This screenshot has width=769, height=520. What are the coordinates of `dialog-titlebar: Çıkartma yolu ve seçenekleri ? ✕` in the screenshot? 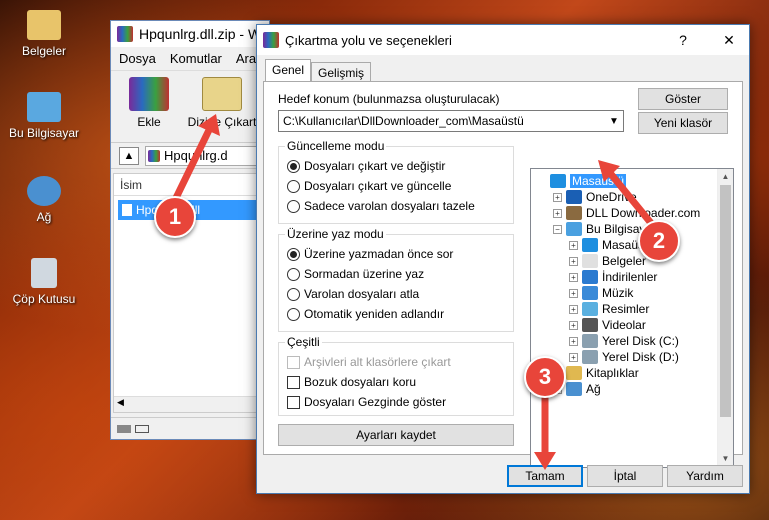 It's located at (503, 40).